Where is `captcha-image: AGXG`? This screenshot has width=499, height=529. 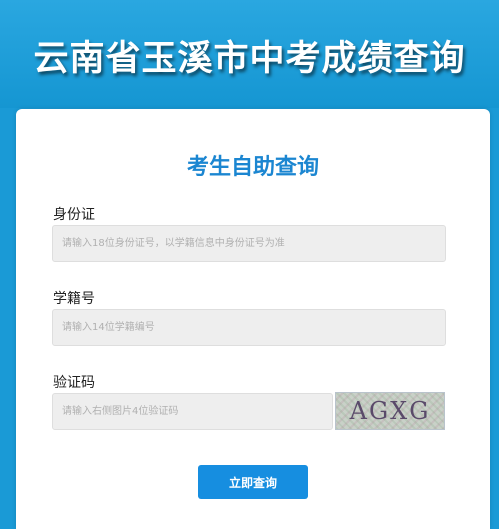 captcha-image: AGXG is located at coordinates (390, 411).